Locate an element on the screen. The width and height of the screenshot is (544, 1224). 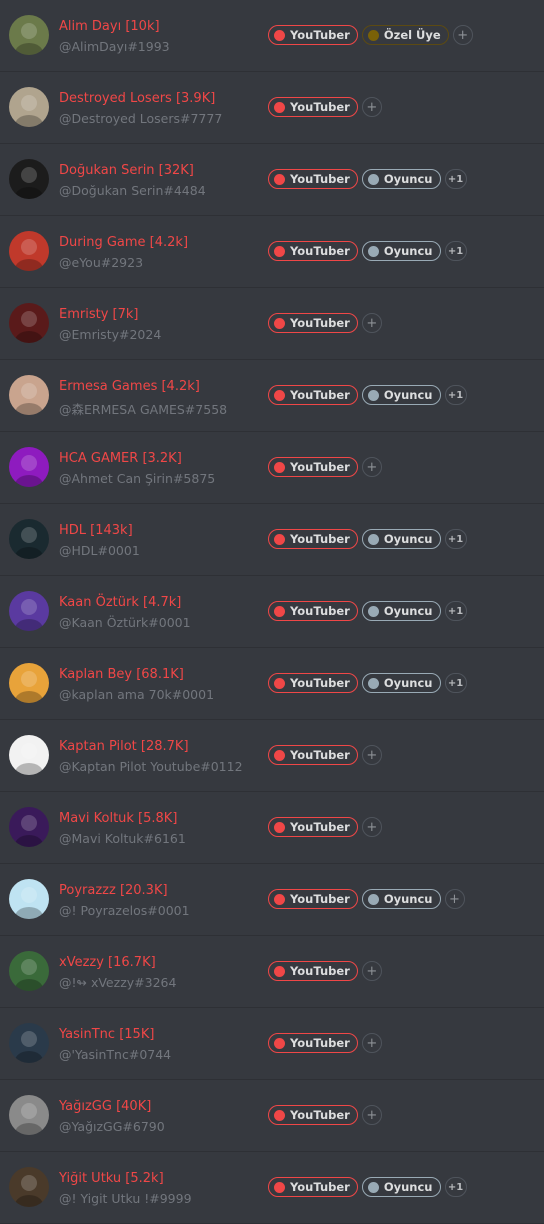
member-row: YağızGG [40K] @YağızGG#6790 YouTuber + is located at coordinates (272, 1116).